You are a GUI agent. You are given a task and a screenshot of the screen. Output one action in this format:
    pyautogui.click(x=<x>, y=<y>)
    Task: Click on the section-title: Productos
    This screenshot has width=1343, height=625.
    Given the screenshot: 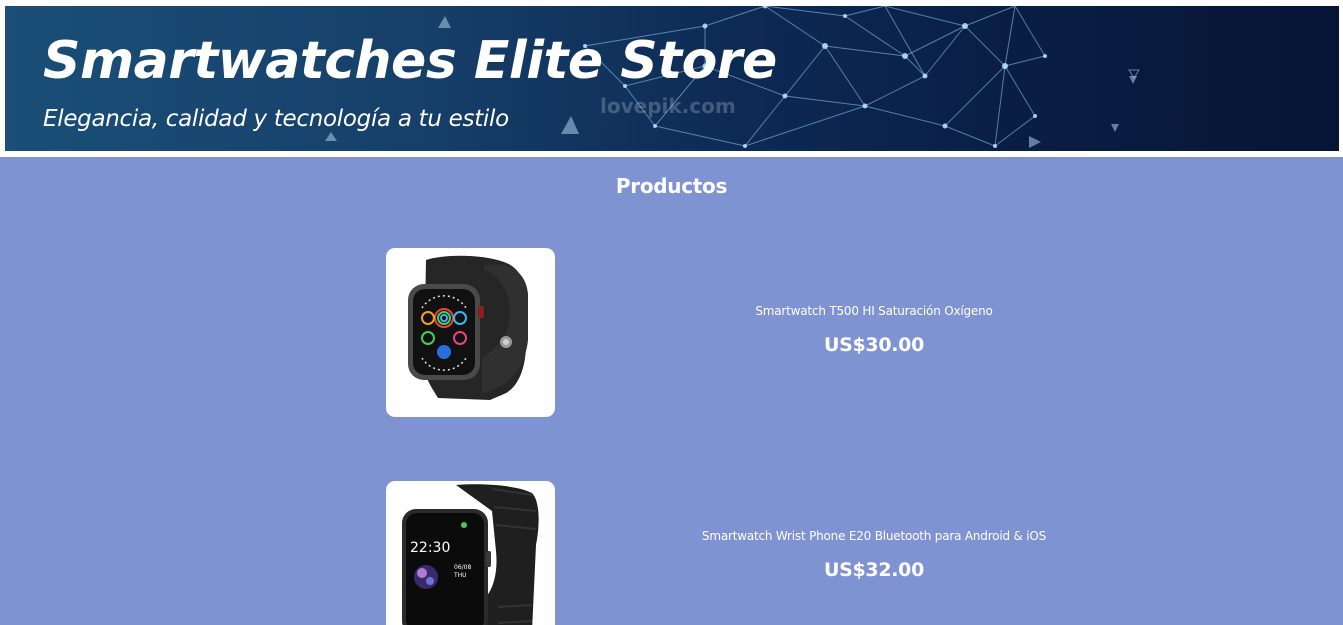 What is the action you would take?
    pyautogui.click(x=671, y=186)
    